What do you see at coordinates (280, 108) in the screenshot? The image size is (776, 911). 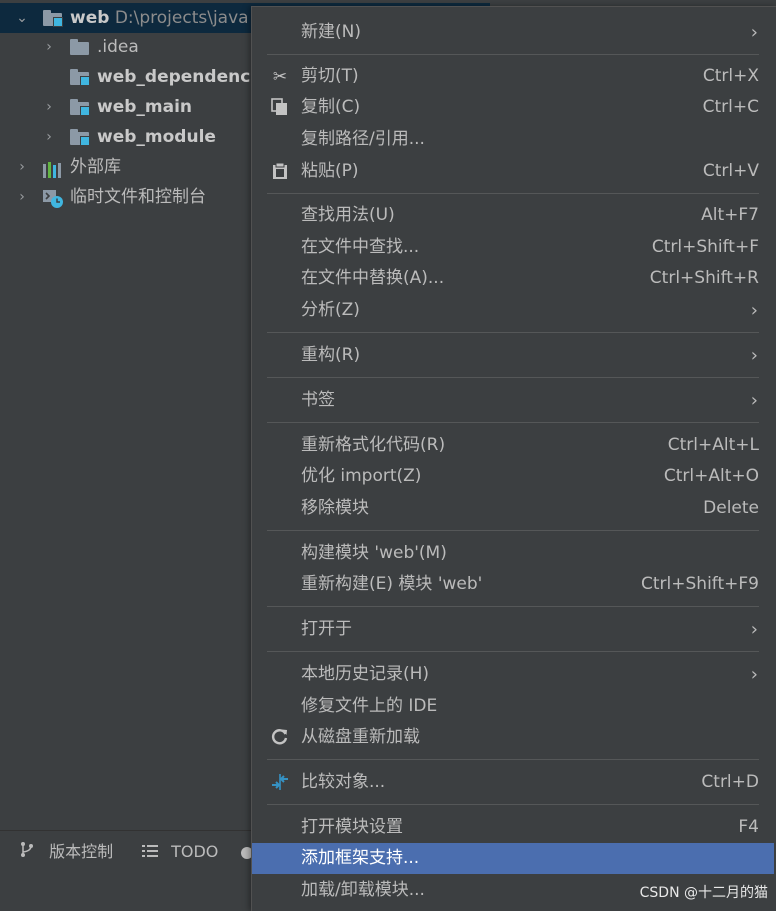 I see `copy-icon` at bounding box center [280, 108].